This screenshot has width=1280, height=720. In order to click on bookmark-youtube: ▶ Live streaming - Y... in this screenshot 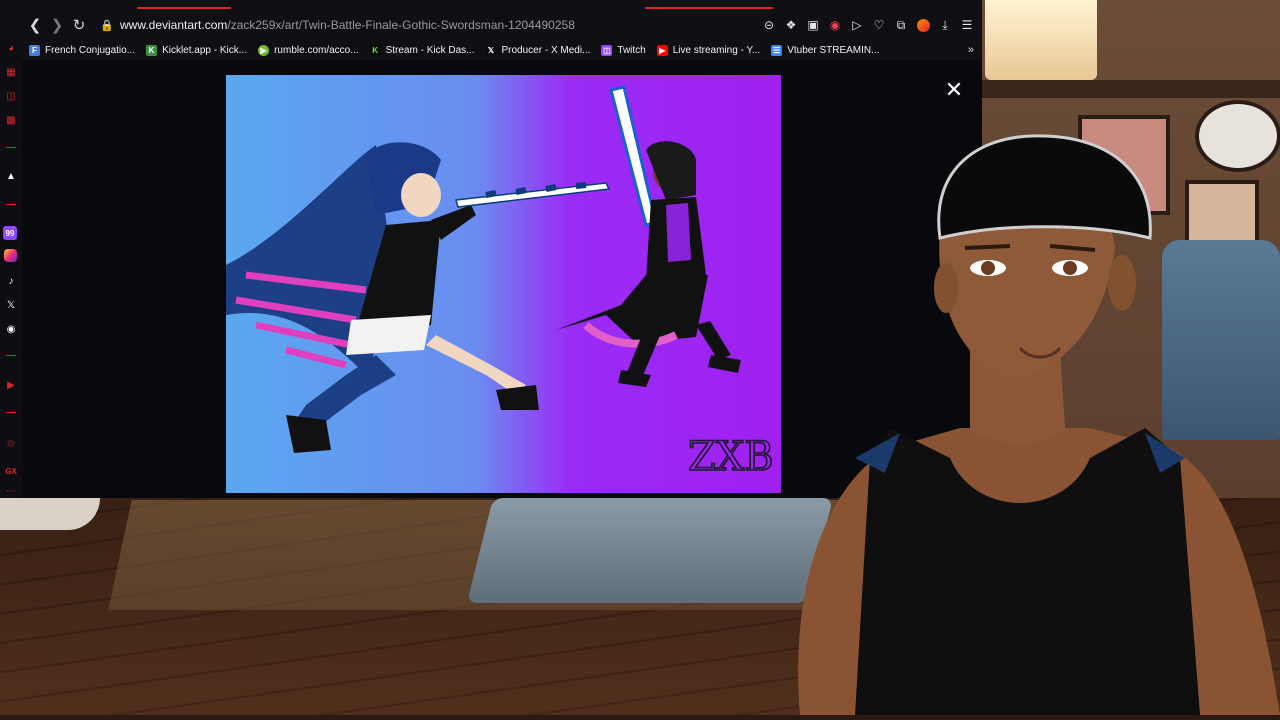, I will do `click(708, 50)`.